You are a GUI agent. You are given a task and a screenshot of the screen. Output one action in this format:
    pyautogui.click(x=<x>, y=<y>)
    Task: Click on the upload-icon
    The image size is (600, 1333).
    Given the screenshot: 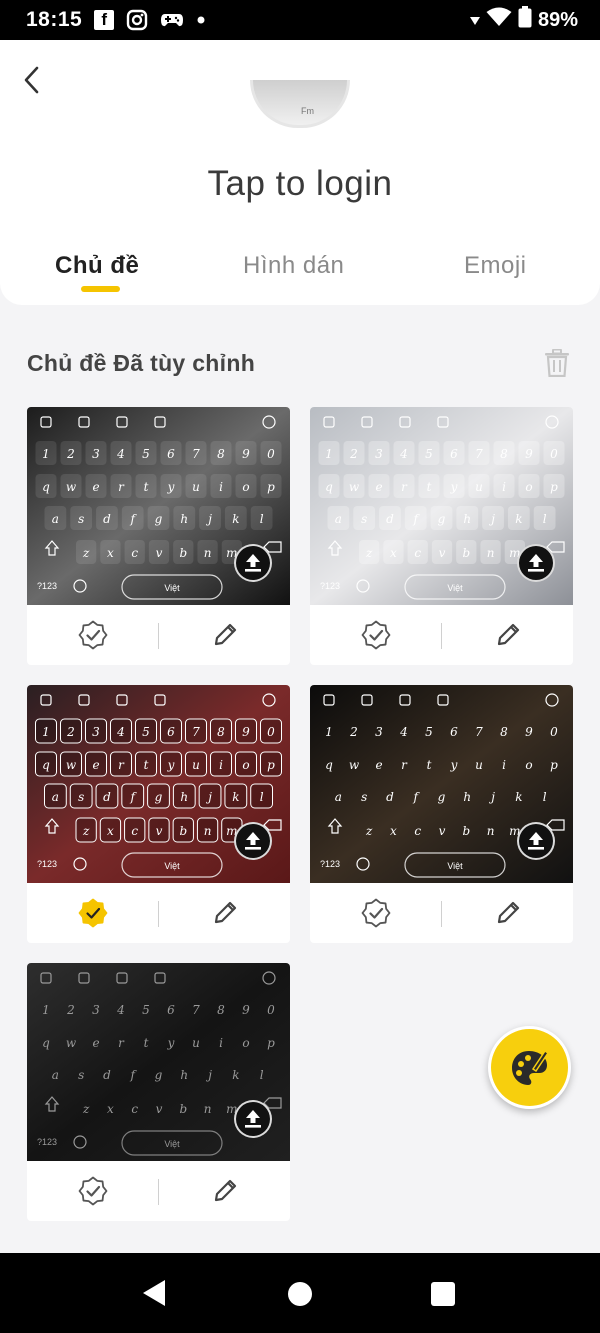 What is the action you would take?
    pyautogui.click(x=536, y=563)
    